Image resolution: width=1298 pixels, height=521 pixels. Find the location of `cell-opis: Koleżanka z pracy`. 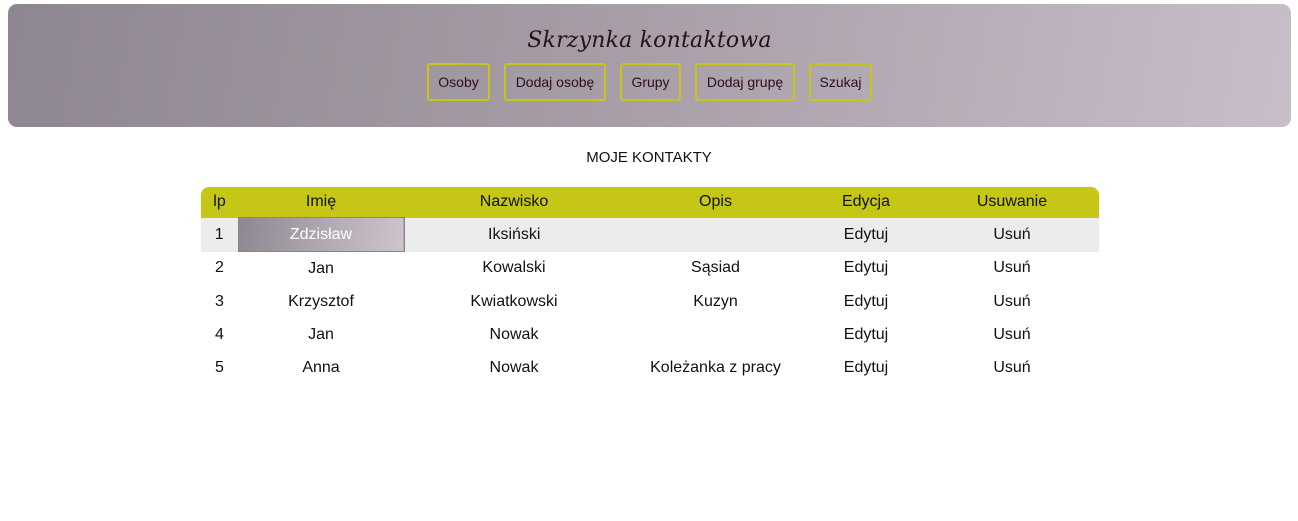

cell-opis: Koleżanka z pracy is located at coordinates (715, 367).